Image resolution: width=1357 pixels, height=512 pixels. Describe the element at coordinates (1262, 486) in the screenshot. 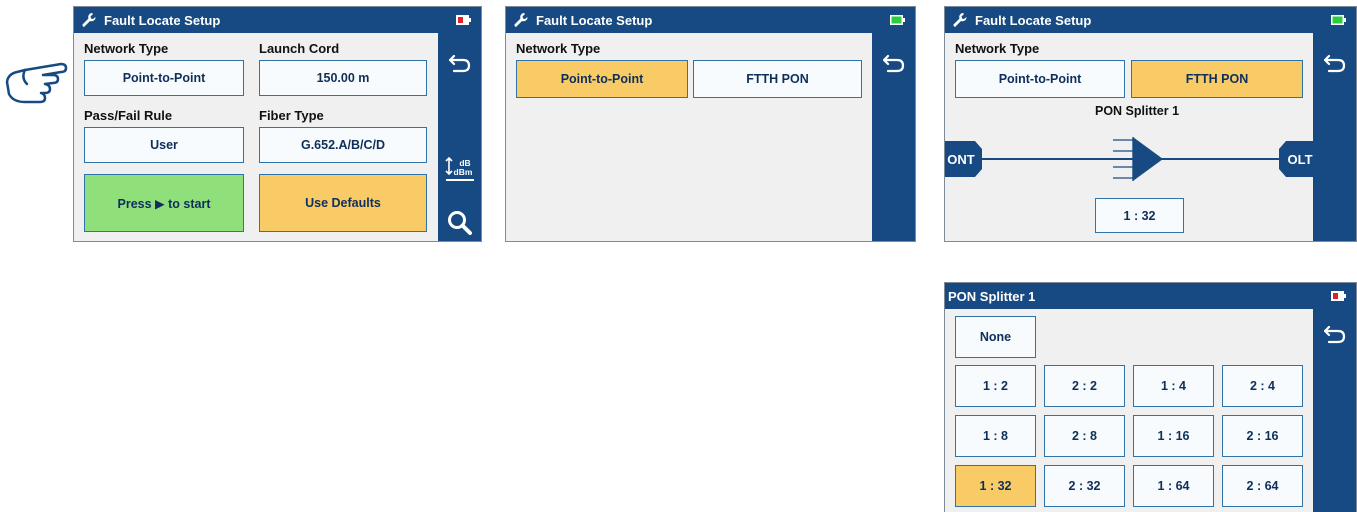

I see `ratio-2-64: 2 : 64` at that location.